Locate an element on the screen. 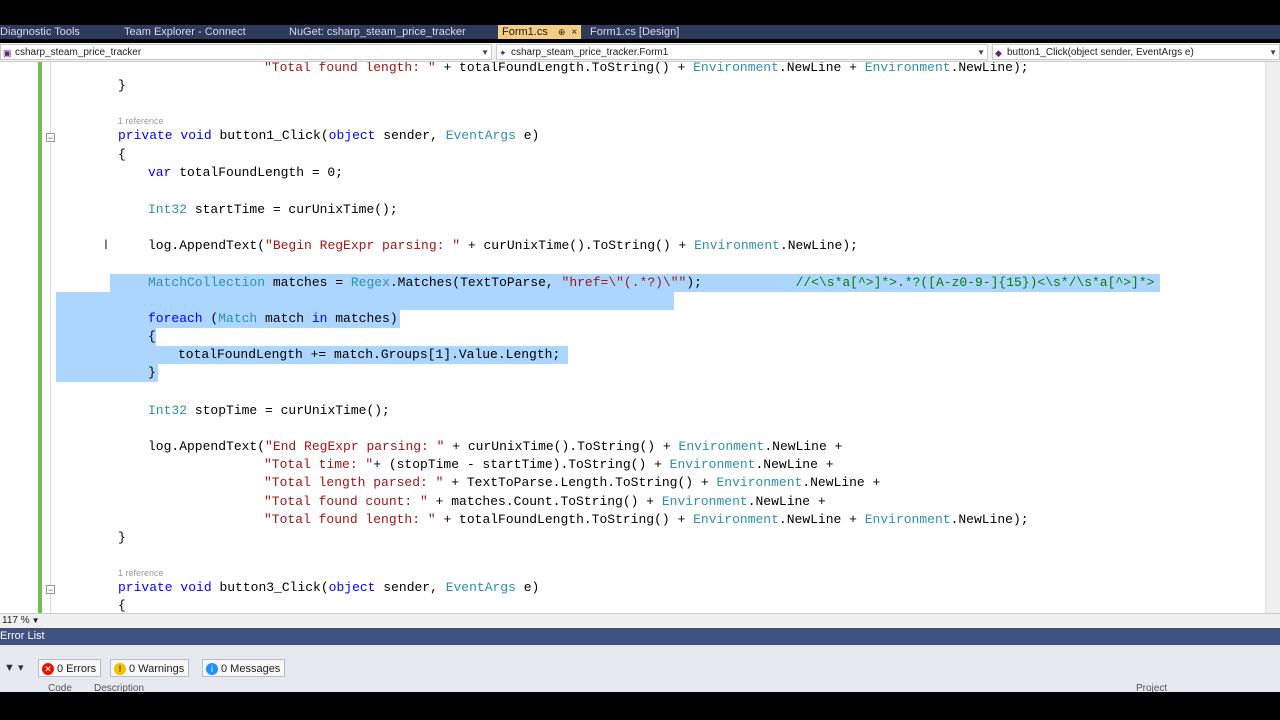  close-icon: × is located at coordinates (574, 32).